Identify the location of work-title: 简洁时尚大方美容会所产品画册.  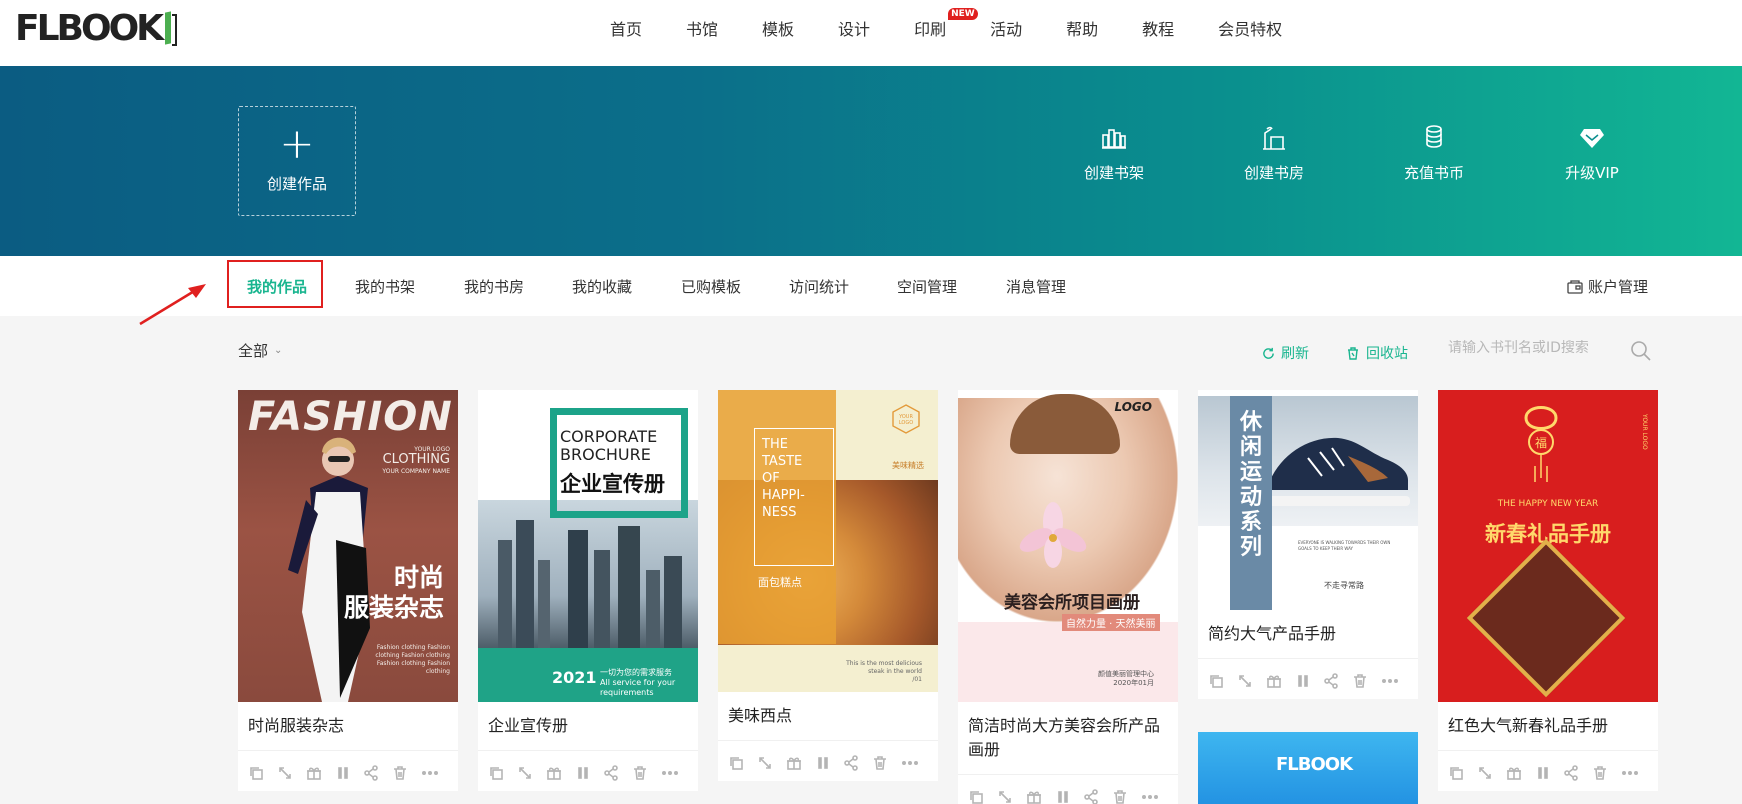
(1068, 738).